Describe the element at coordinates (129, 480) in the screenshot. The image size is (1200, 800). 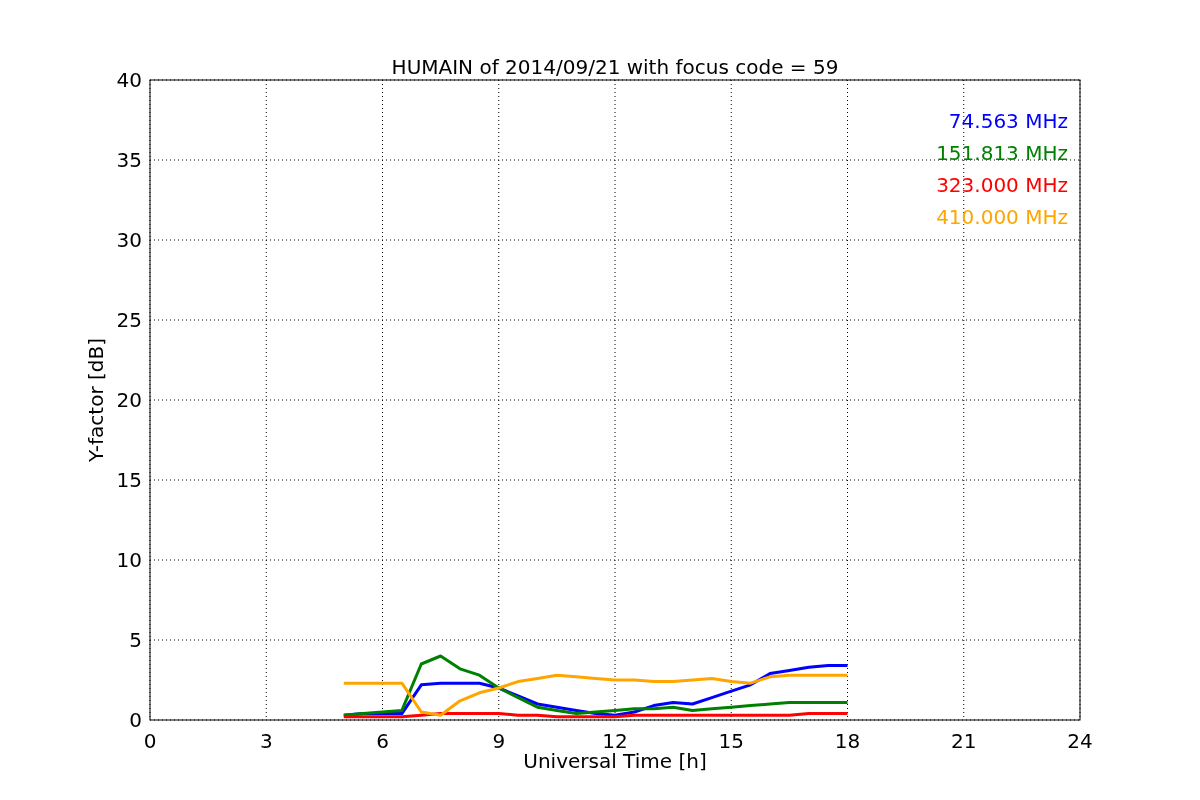
I see `y-tick-label: 15` at that location.